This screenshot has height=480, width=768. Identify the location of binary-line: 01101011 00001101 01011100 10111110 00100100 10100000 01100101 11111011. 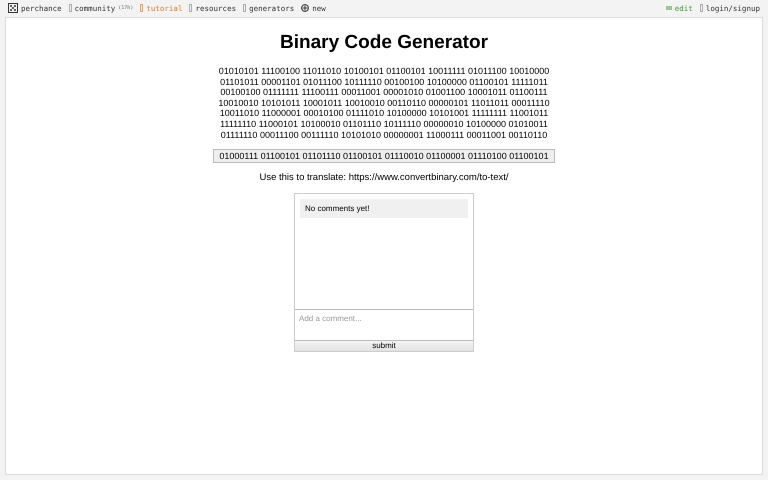
(384, 82).